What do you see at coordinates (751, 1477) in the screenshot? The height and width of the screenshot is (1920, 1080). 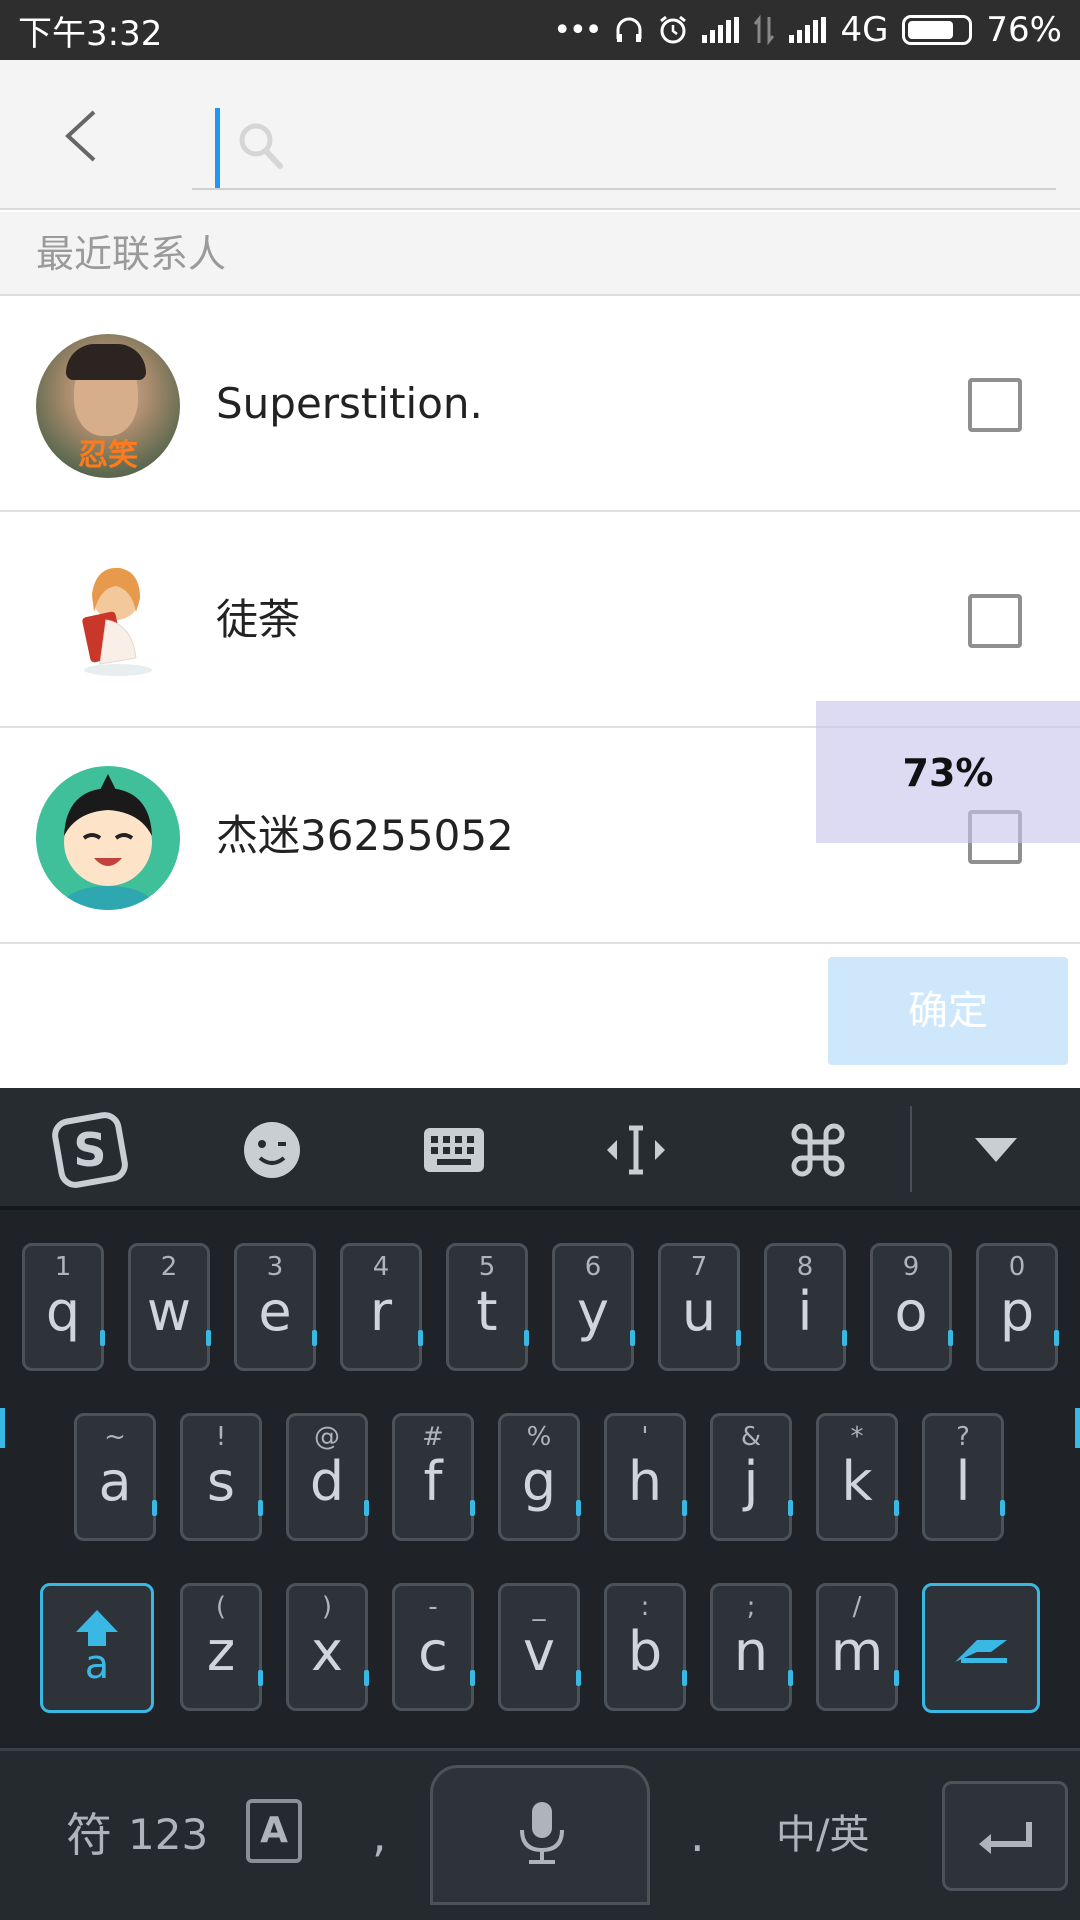 I see `key-j: & j` at bounding box center [751, 1477].